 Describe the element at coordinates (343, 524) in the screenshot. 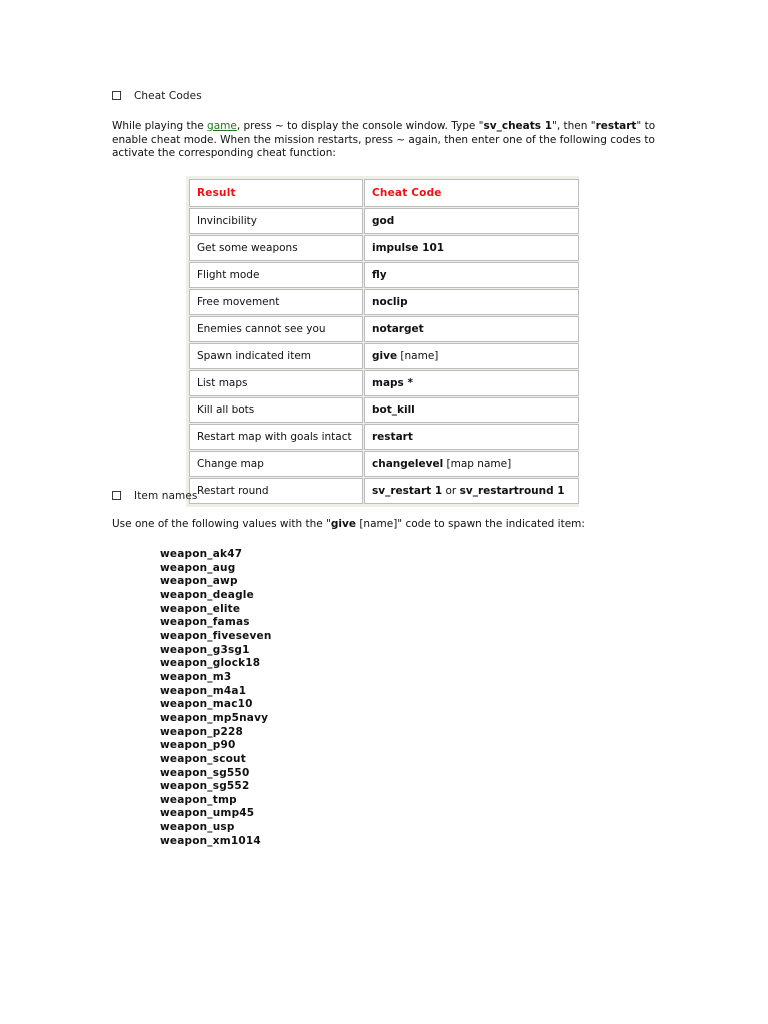

I see `item-names-bold-give: give` at that location.